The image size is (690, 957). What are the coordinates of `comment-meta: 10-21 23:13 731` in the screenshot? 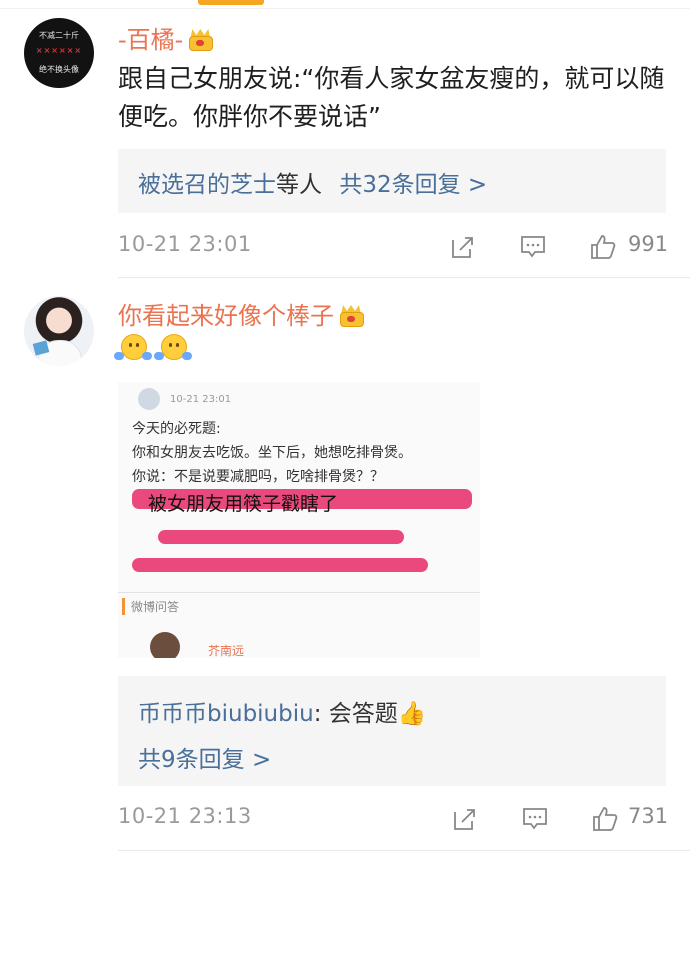 It's located at (393, 819).